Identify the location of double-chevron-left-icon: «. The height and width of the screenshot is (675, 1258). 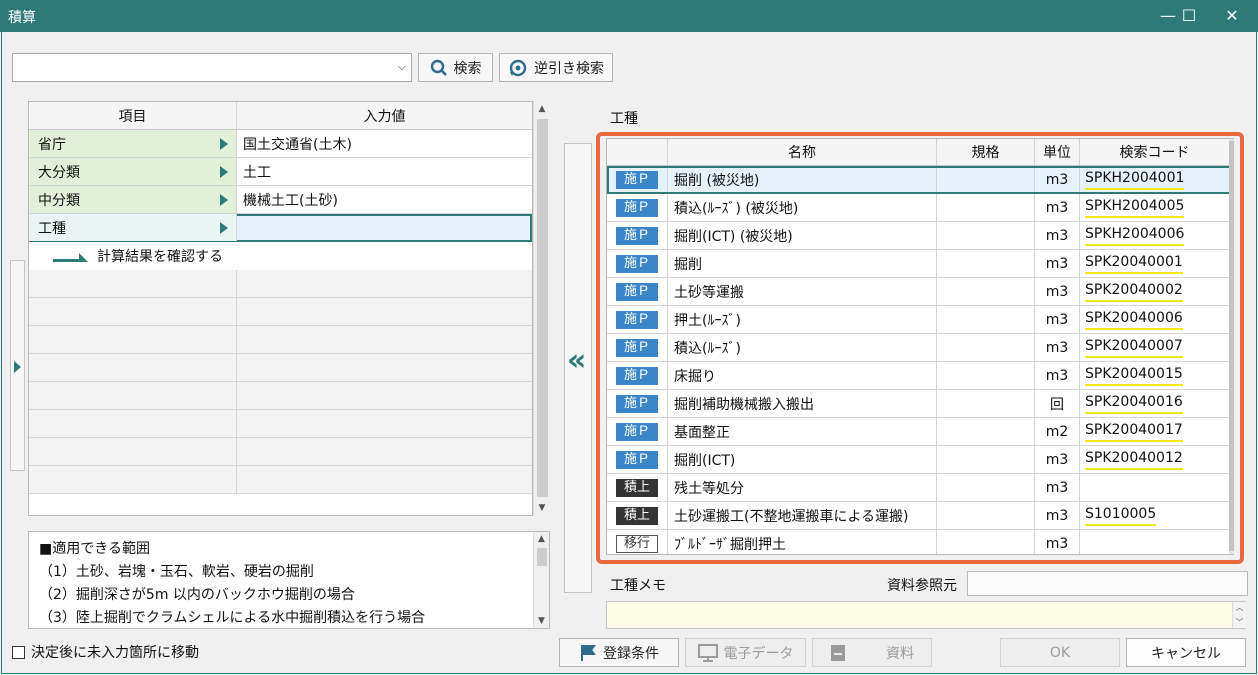
(576, 361).